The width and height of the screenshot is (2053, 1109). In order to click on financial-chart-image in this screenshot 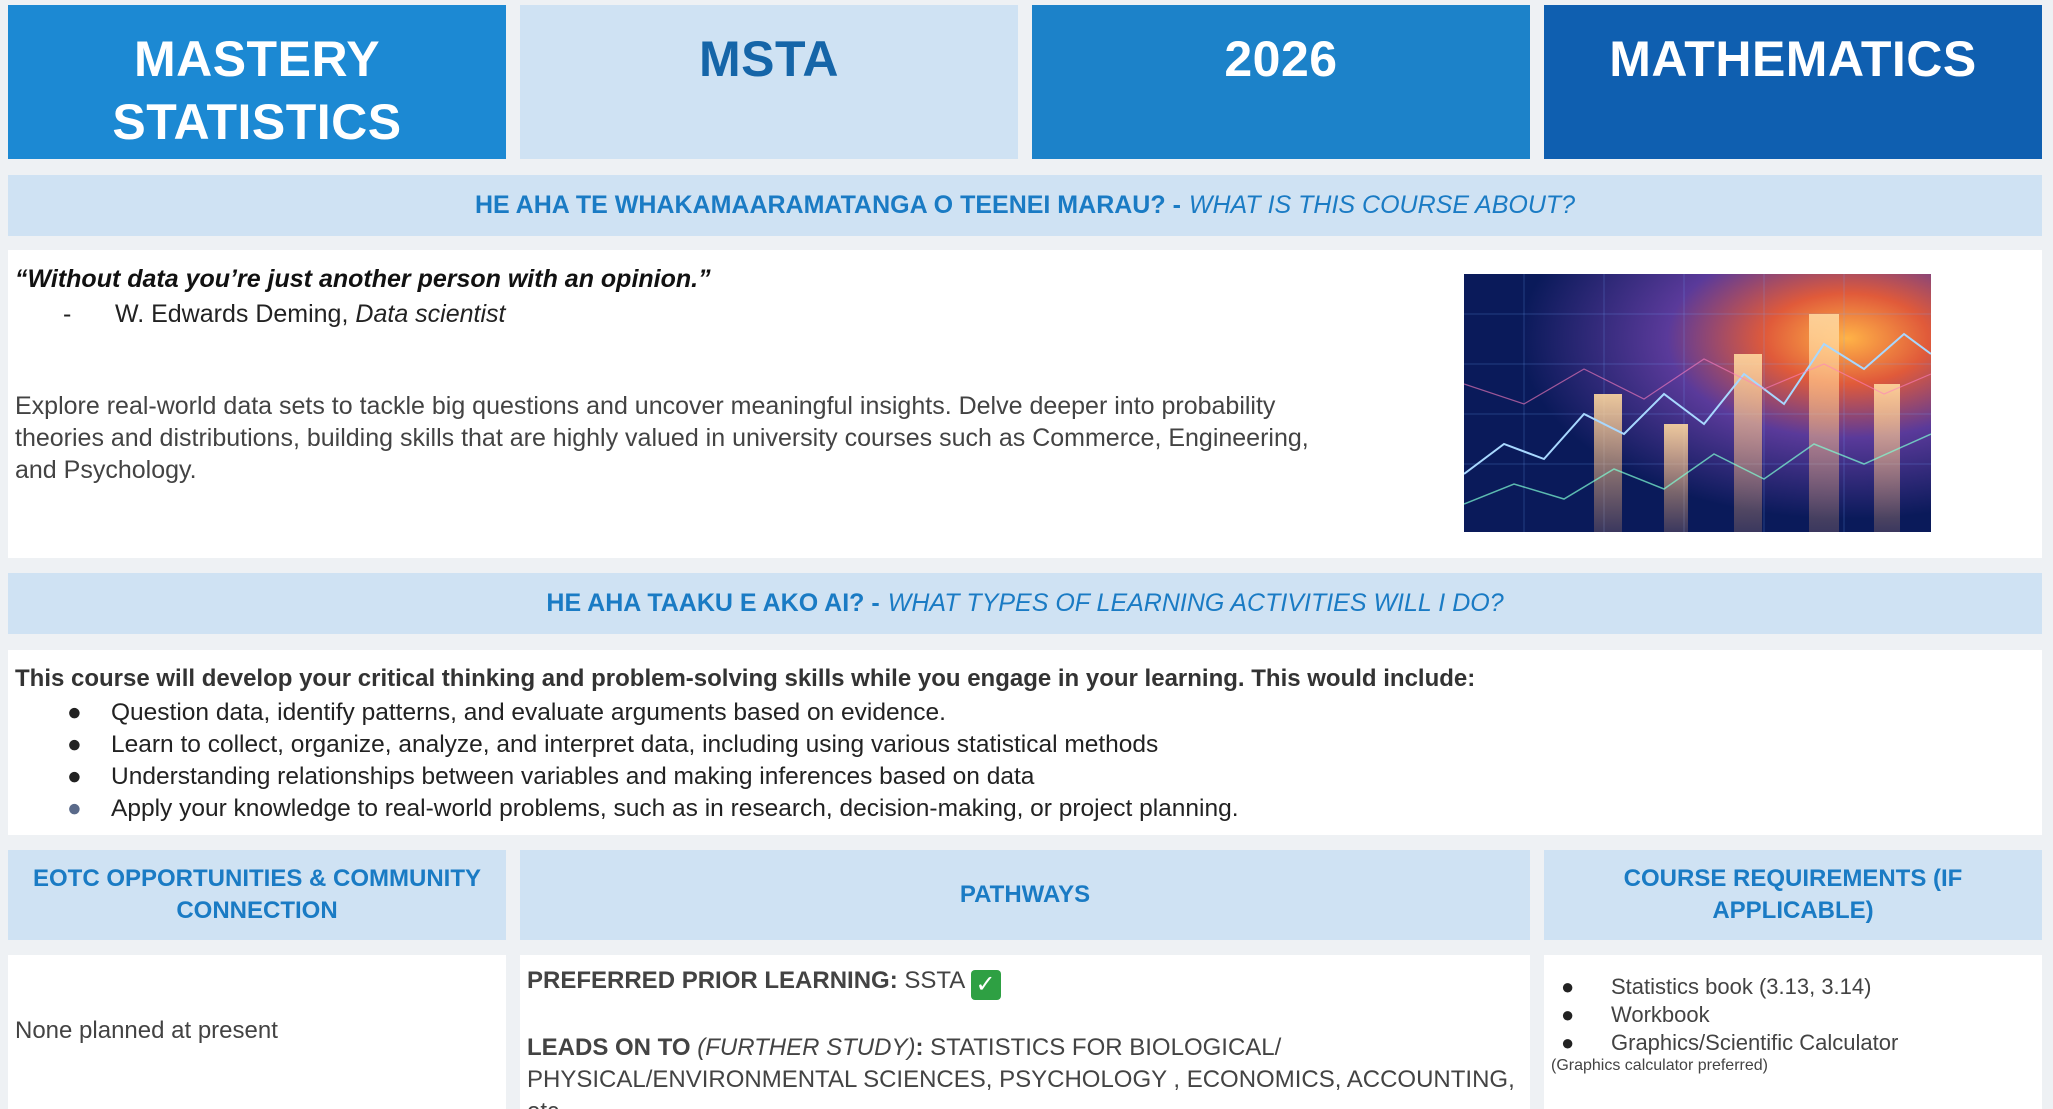, I will do `click(1697, 403)`.